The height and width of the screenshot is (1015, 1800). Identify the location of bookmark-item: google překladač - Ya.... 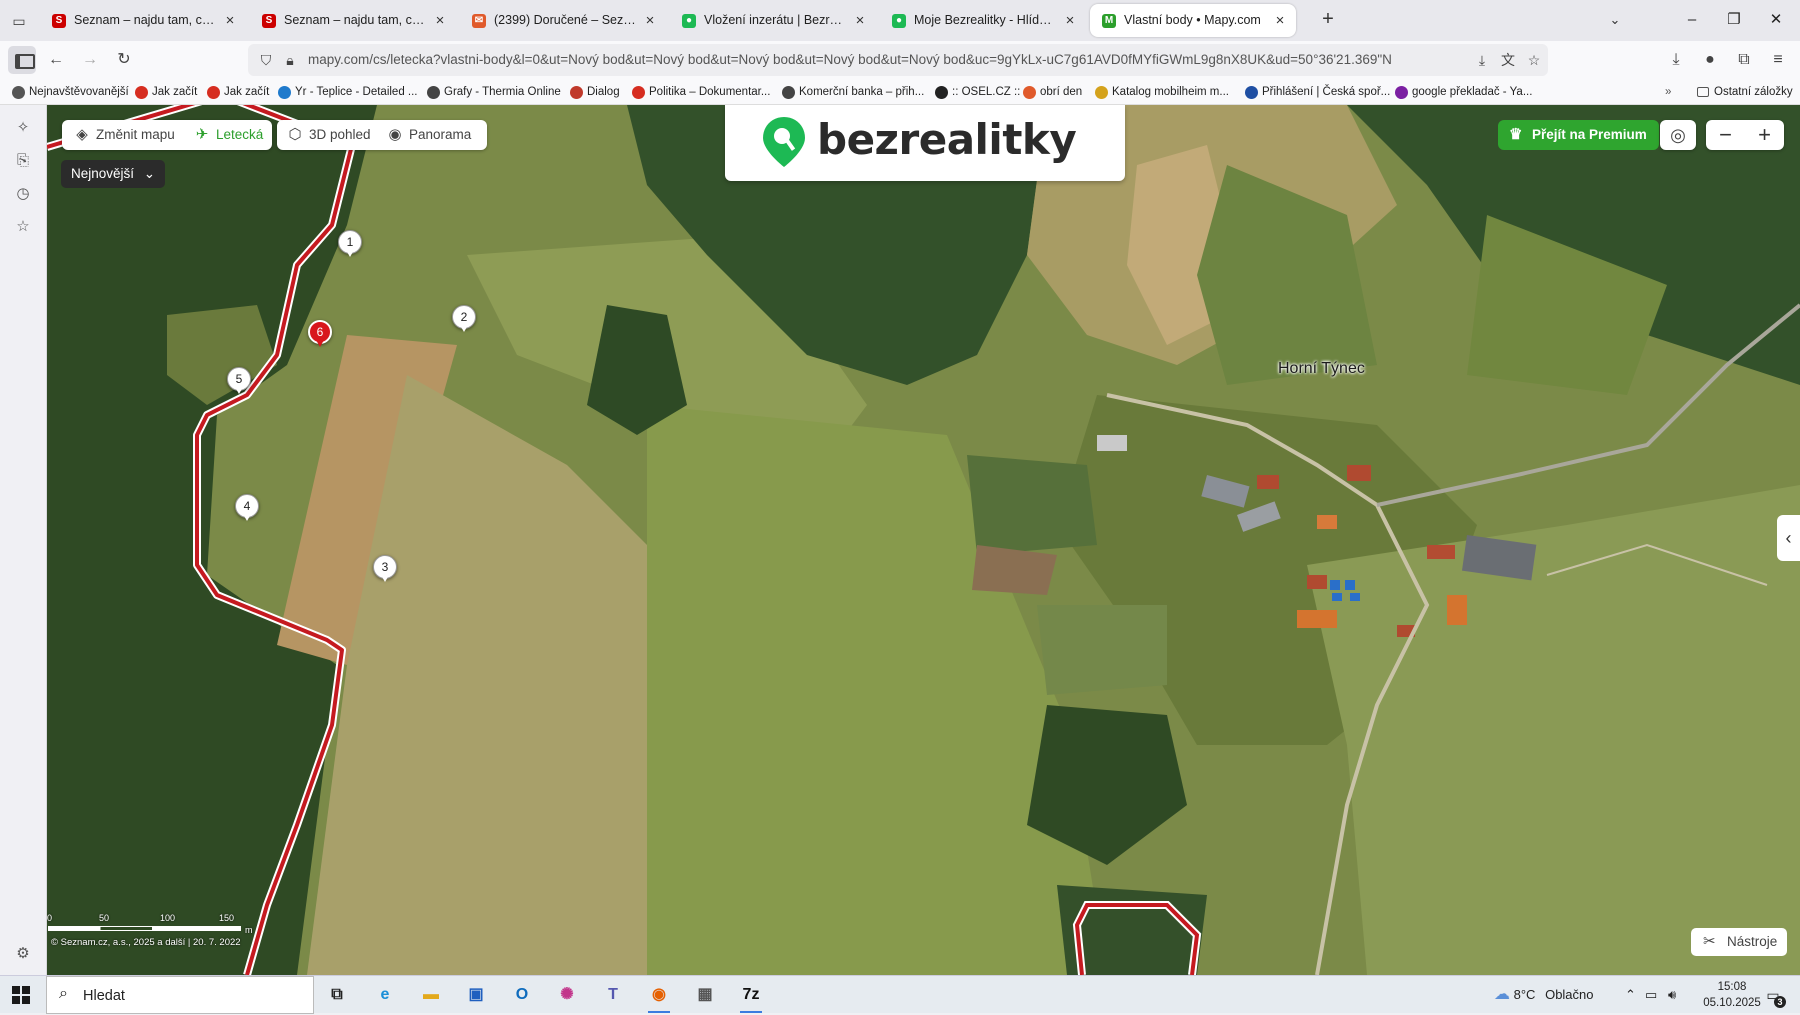
(1463, 92).